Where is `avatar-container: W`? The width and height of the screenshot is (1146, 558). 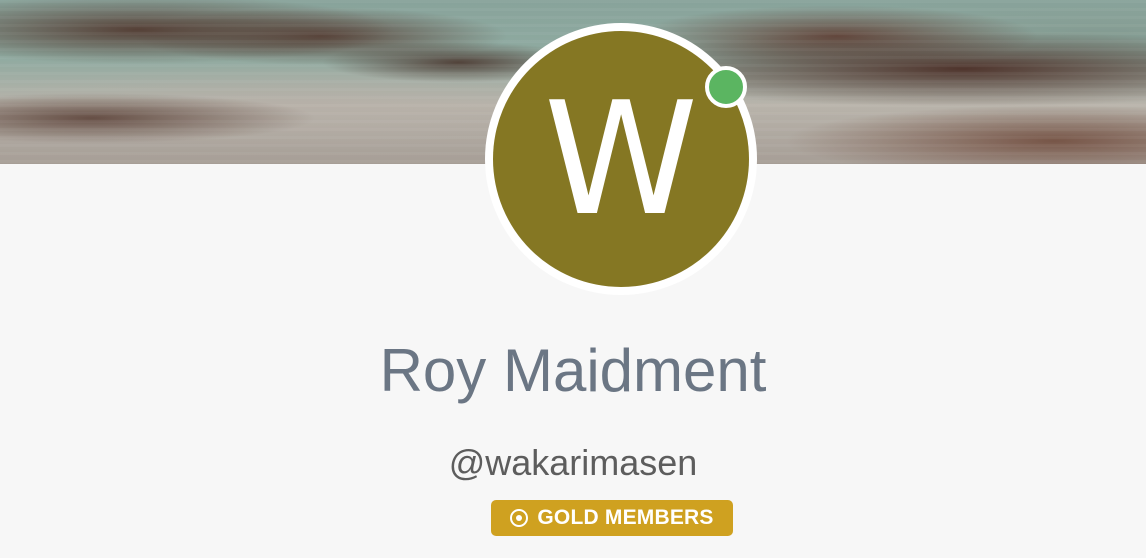 avatar-container: W is located at coordinates (621, 159).